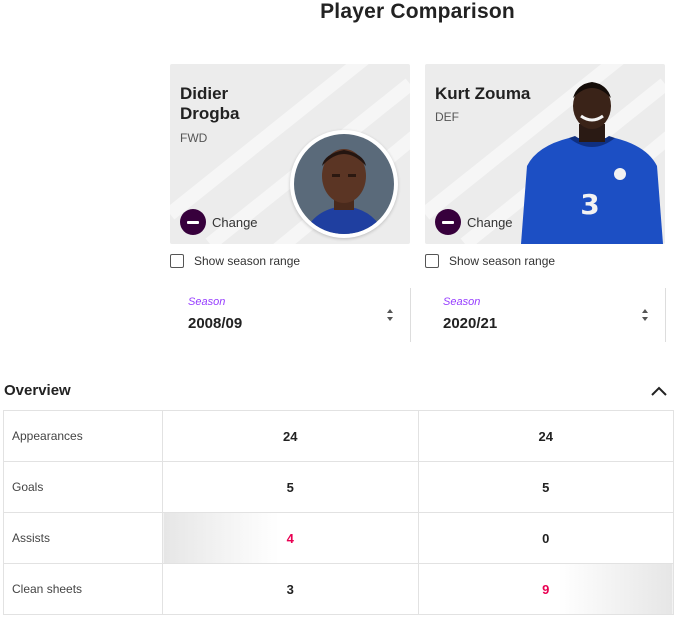  What do you see at coordinates (204, 93) in the screenshot?
I see `player-first-name: Didier` at bounding box center [204, 93].